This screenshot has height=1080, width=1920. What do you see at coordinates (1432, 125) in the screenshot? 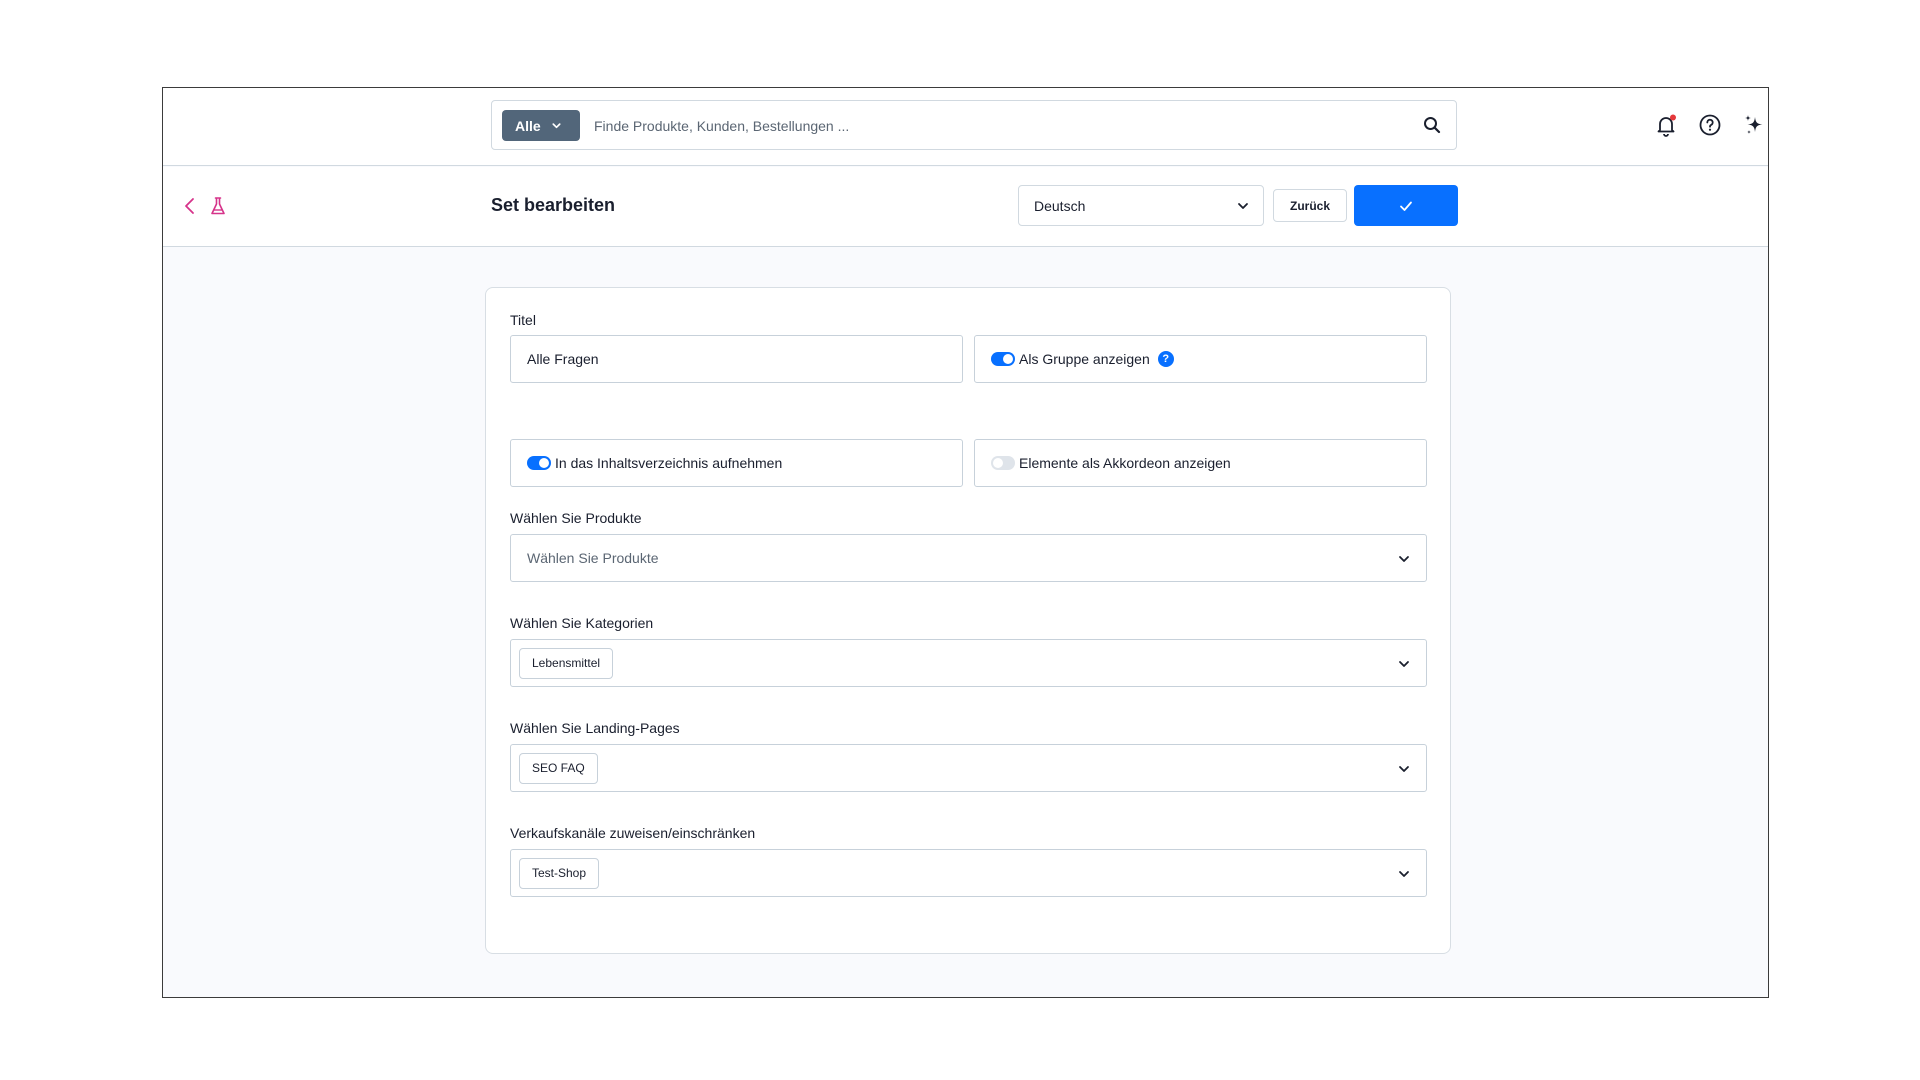
I see `search-icon` at bounding box center [1432, 125].